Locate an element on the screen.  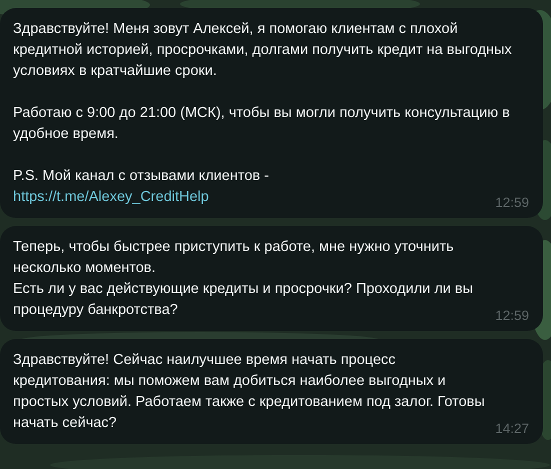
message-text: Работаю с 9:00 до 21:00 (МСК), чтобы вы могли получить консультацию в удобное время. is located at coordinates (262, 124).